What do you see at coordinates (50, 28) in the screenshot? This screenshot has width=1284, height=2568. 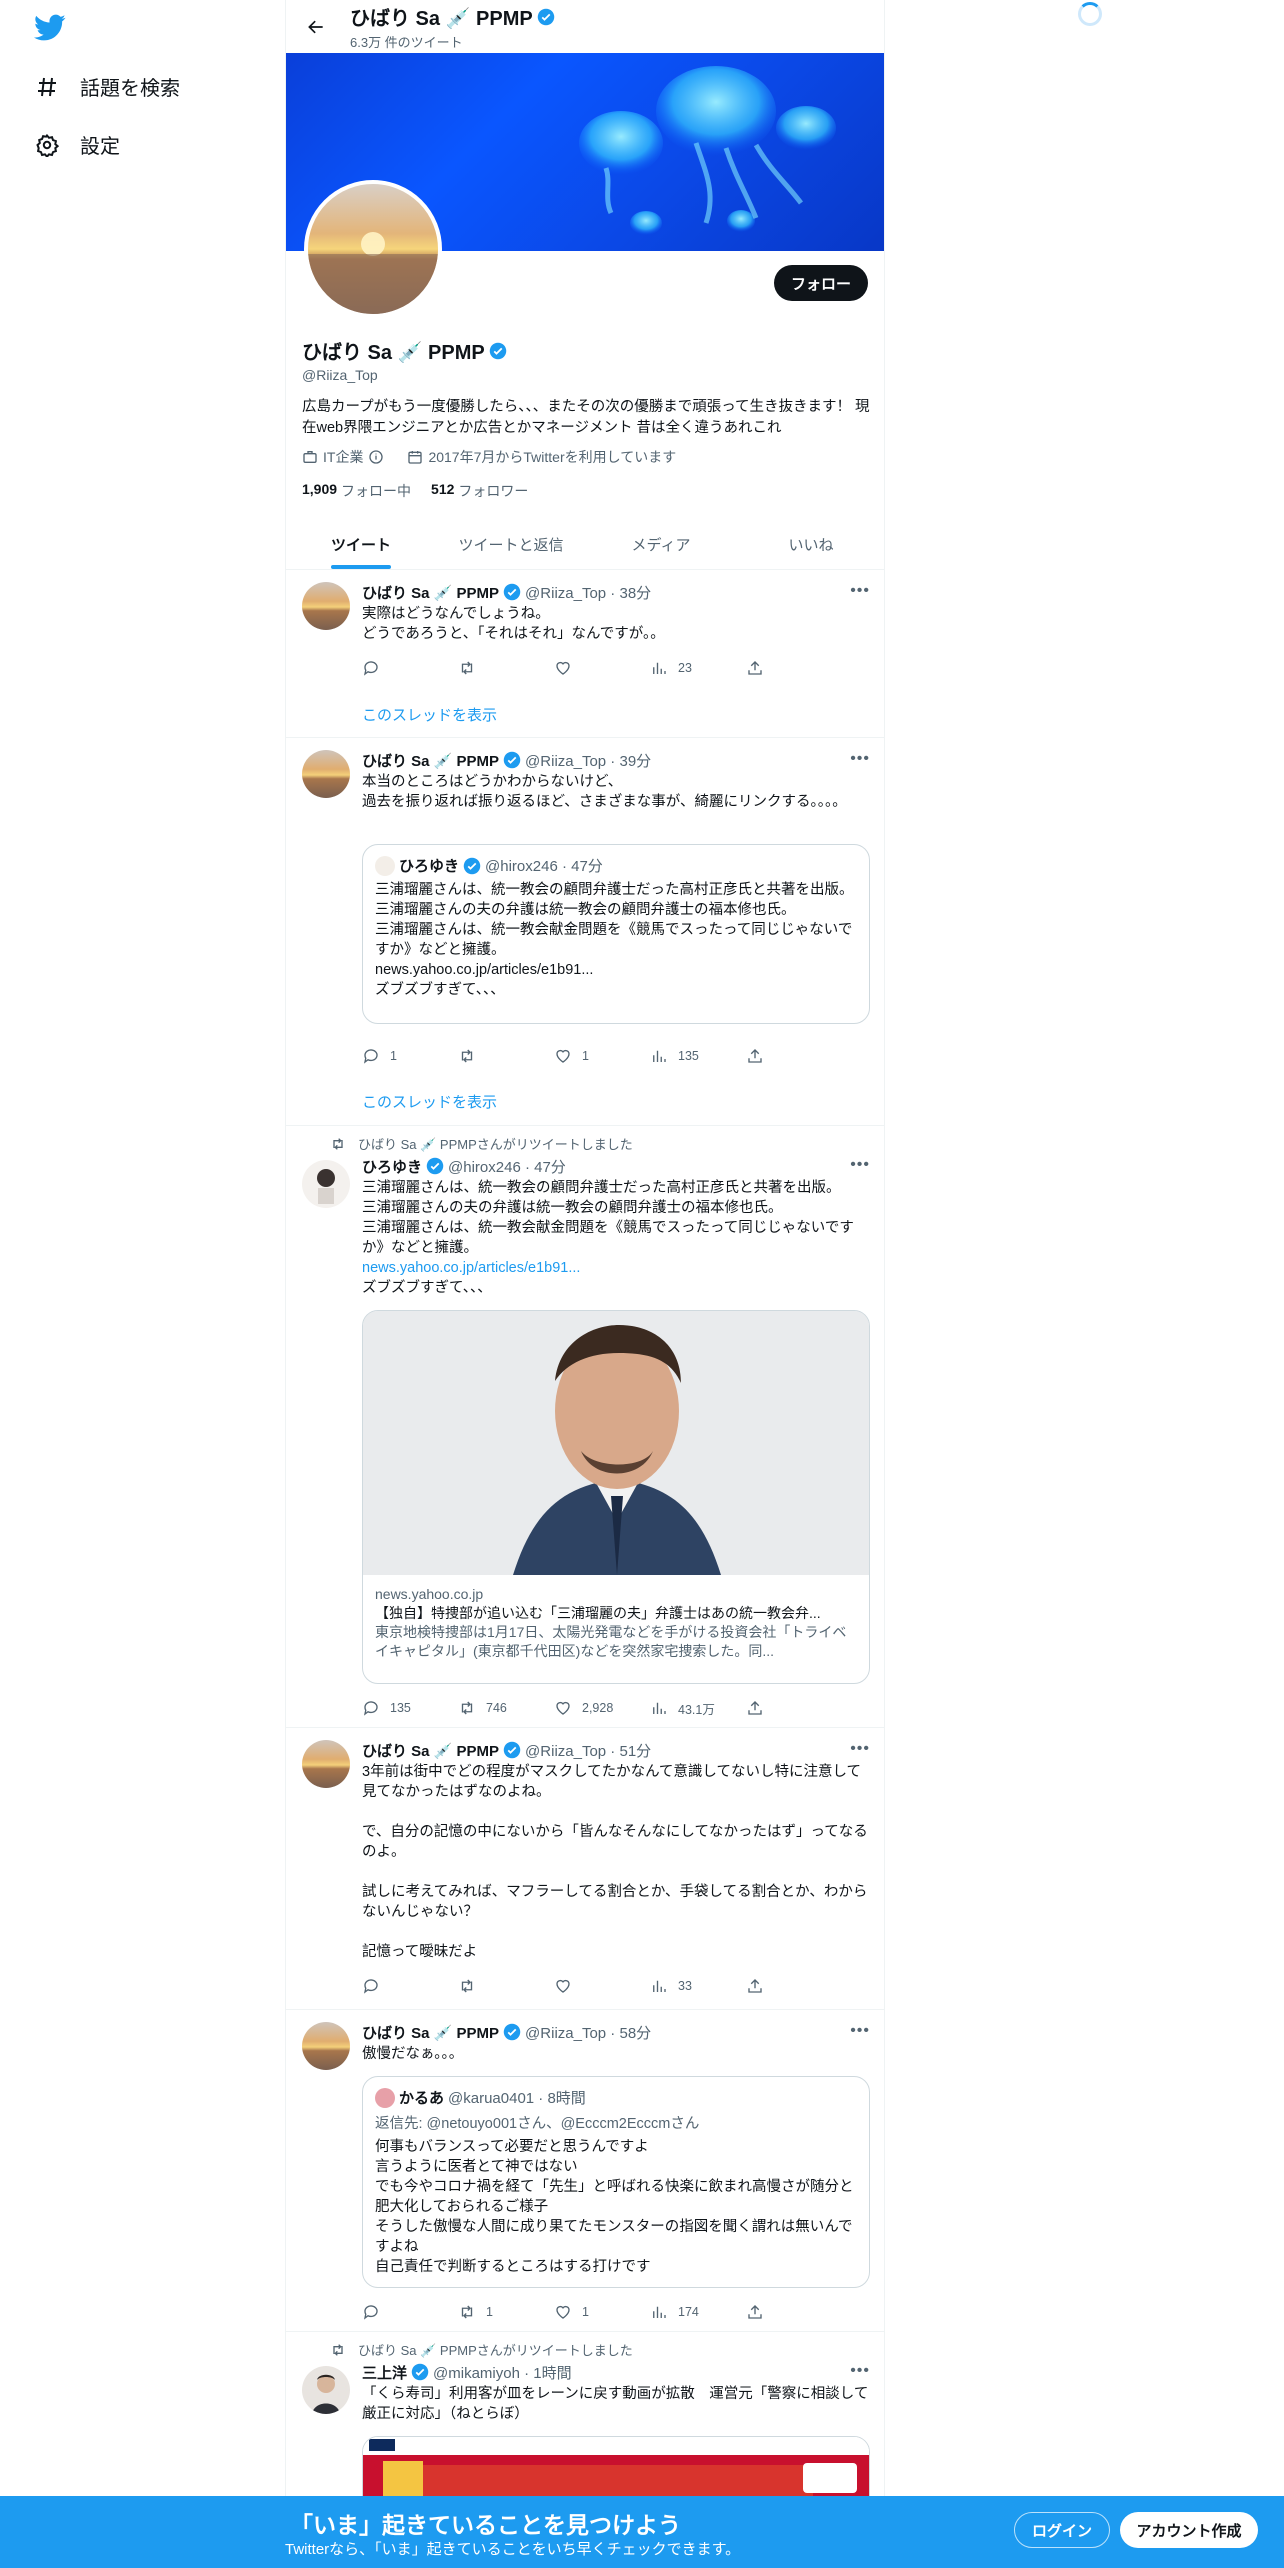 I see `twitter-logo-icon` at bounding box center [50, 28].